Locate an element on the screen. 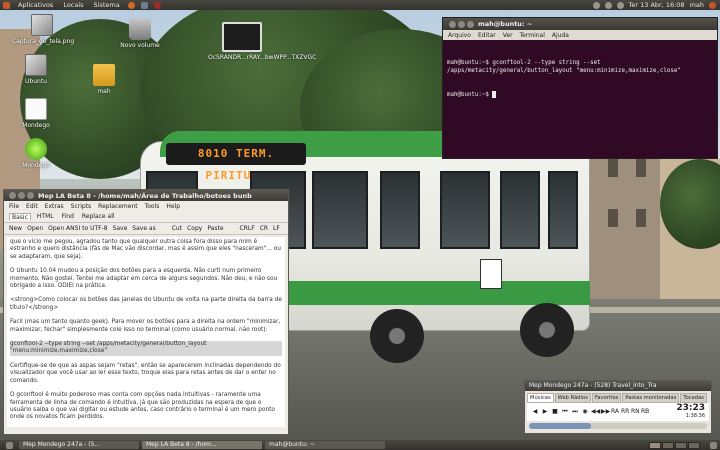  menu-ajuda: Ajuda is located at coordinates (560, 35).